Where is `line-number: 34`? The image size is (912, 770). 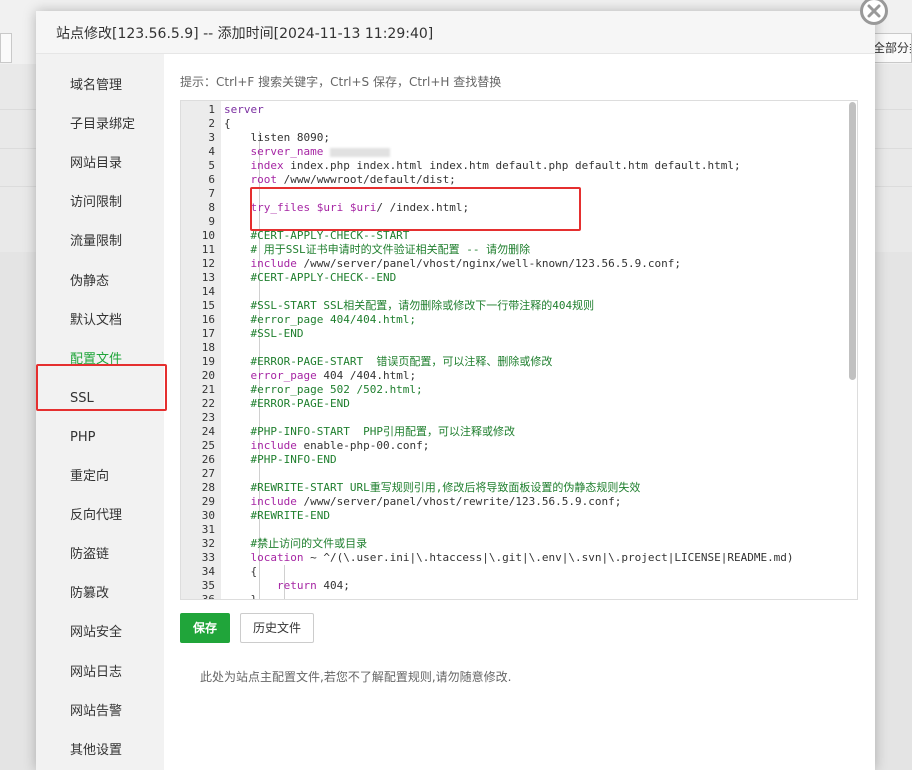 line-number: 34 is located at coordinates (208, 571).